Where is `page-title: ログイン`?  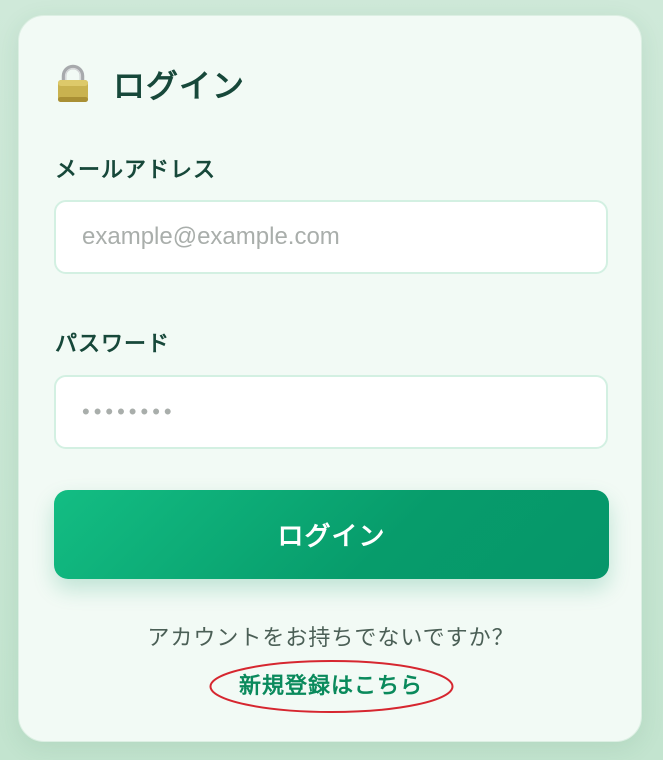
page-title: ログイン is located at coordinates (179, 86).